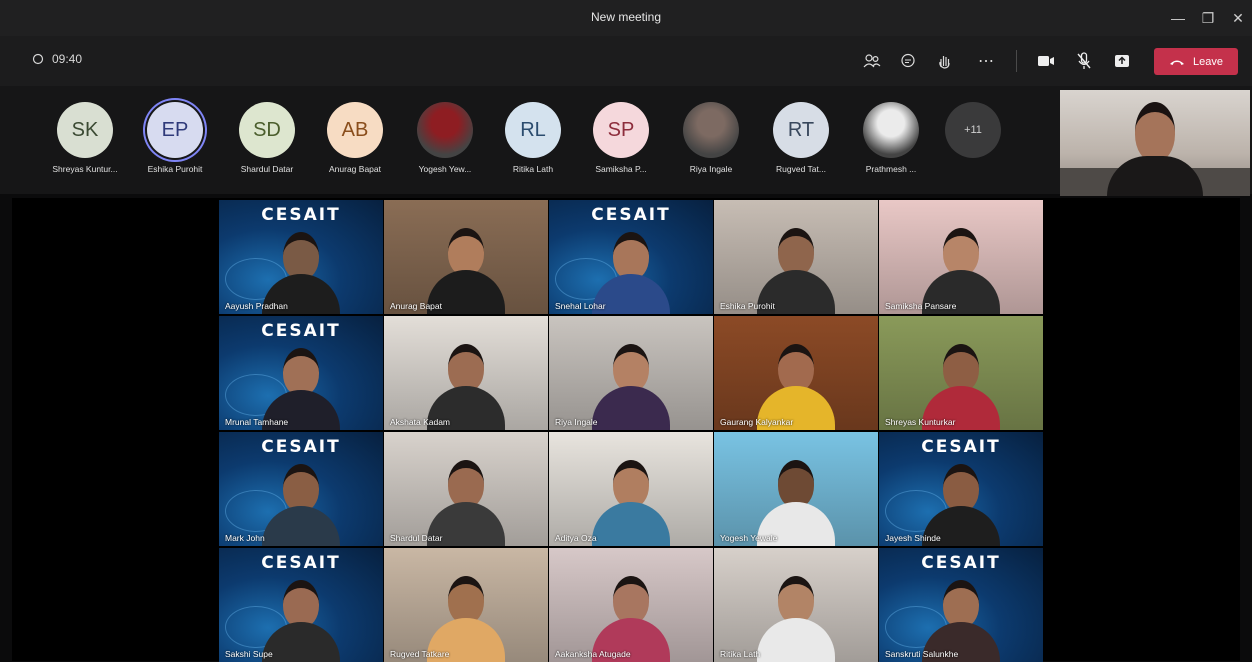 The height and width of the screenshot is (662, 1252). What do you see at coordinates (301, 373) in the screenshot?
I see `video-tile: CESAIT Mrunal Tamhane` at bounding box center [301, 373].